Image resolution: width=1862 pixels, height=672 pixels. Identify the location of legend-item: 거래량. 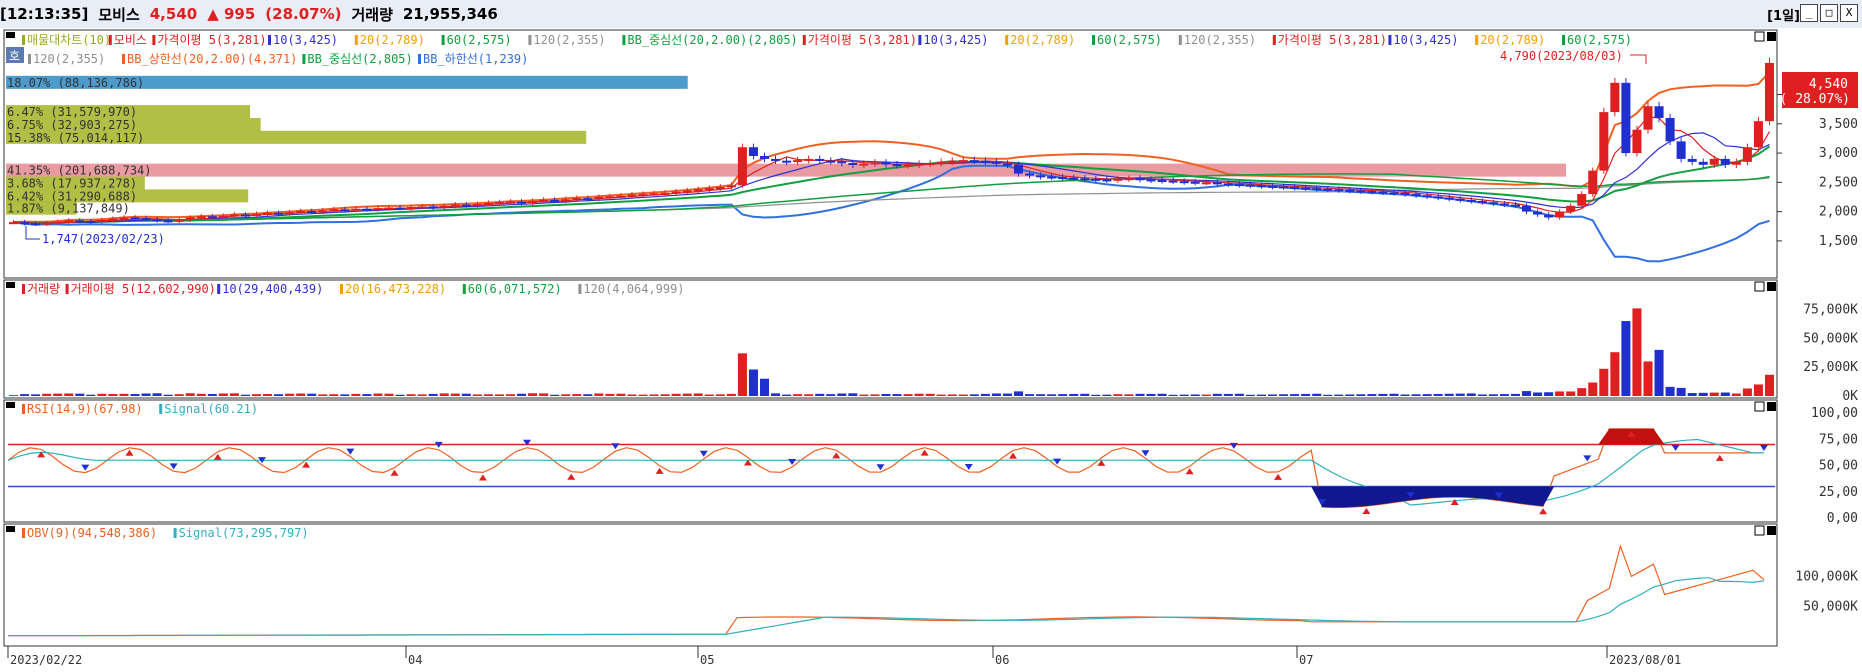
(43, 289).